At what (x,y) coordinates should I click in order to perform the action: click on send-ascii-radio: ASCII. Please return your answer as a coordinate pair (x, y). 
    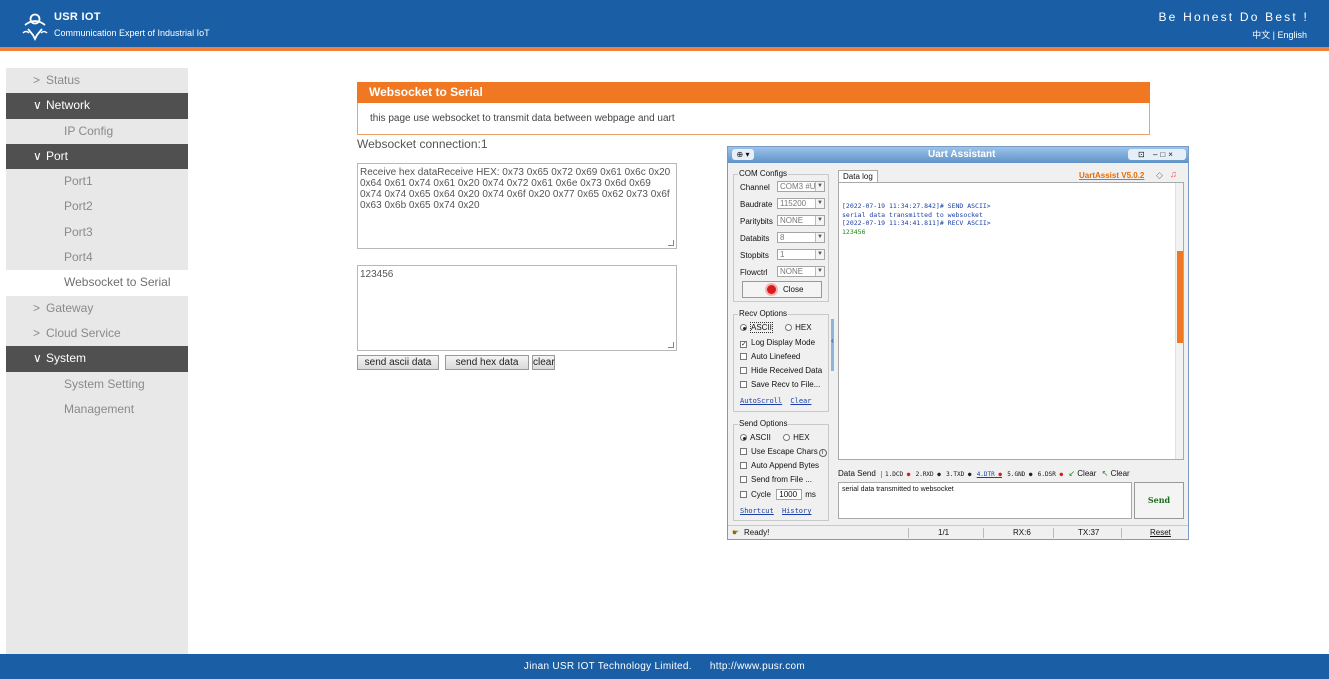
    Looking at the image, I should click on (755, 437).